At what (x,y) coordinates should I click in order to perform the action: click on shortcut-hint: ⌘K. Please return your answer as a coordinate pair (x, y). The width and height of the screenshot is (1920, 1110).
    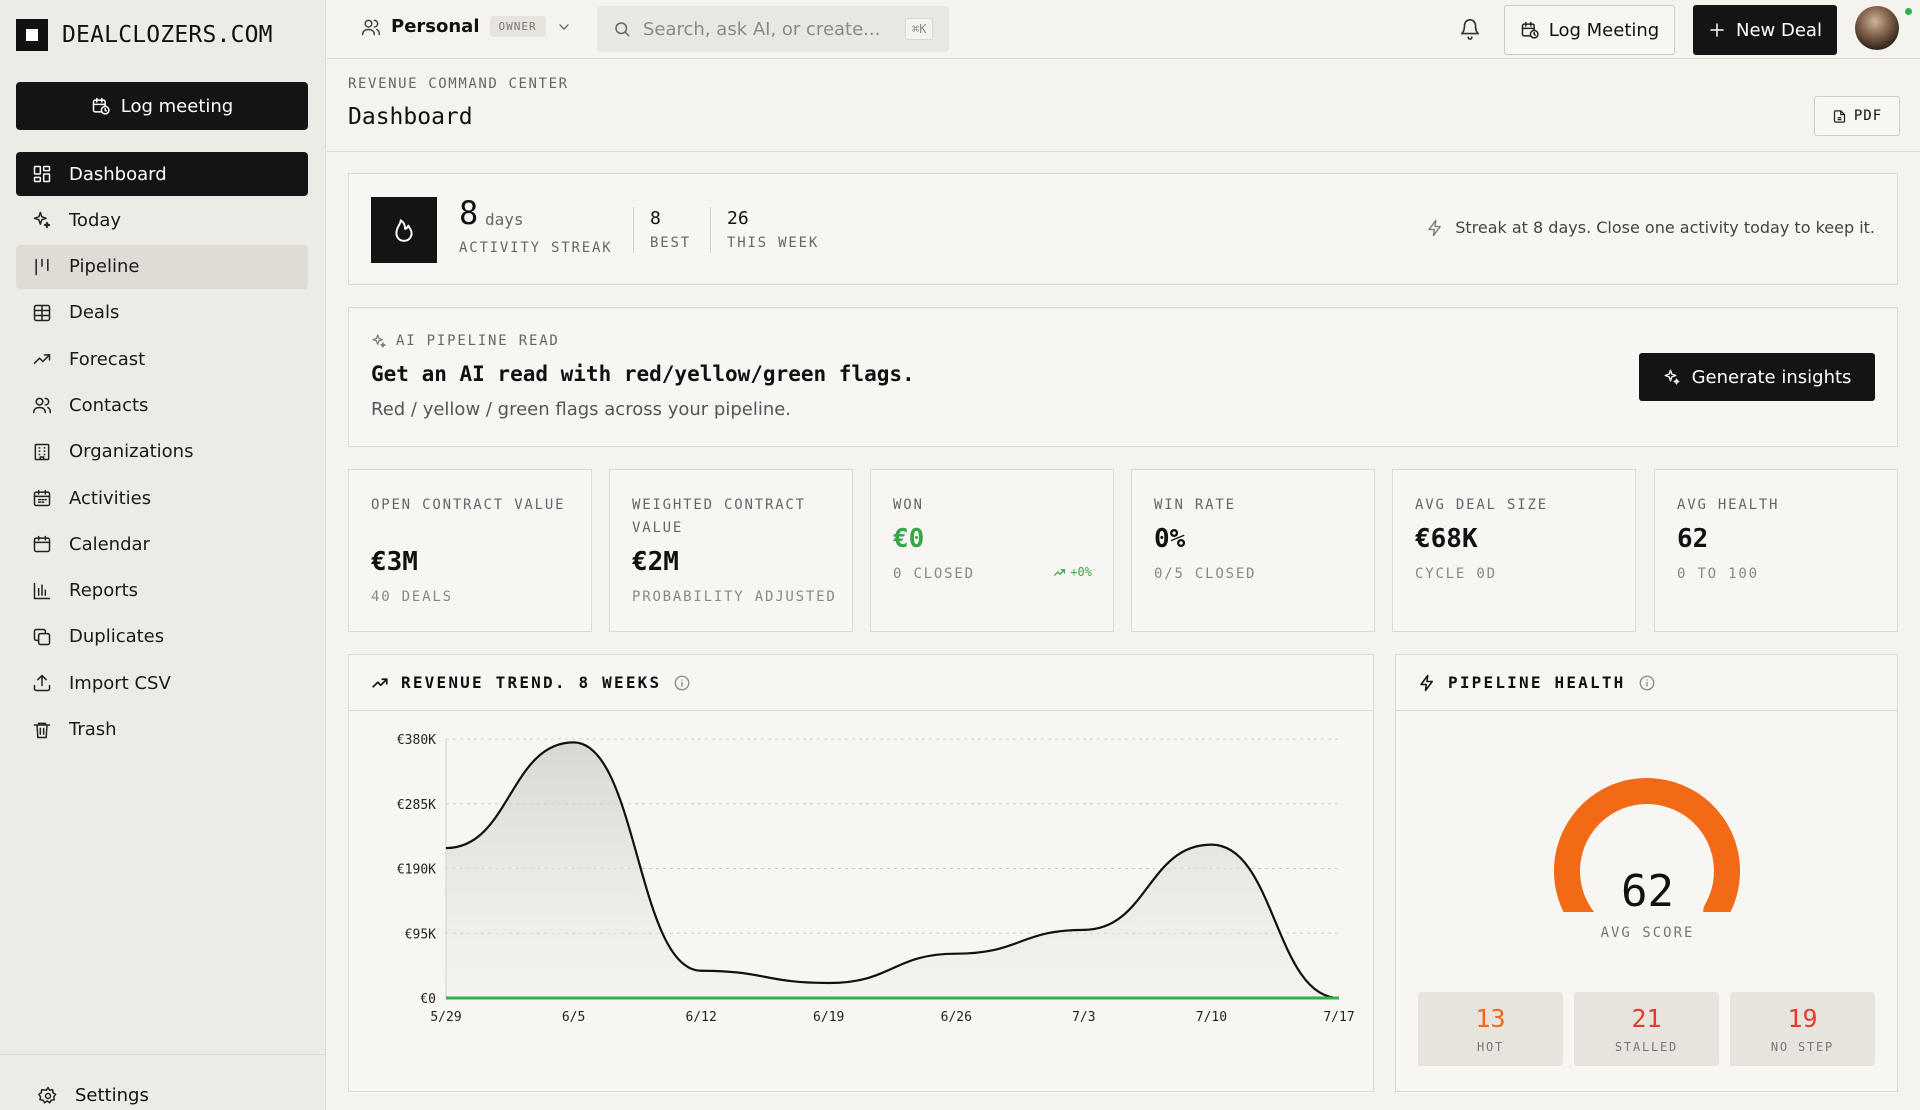
    Looking at the image, I should click on (919, 29).